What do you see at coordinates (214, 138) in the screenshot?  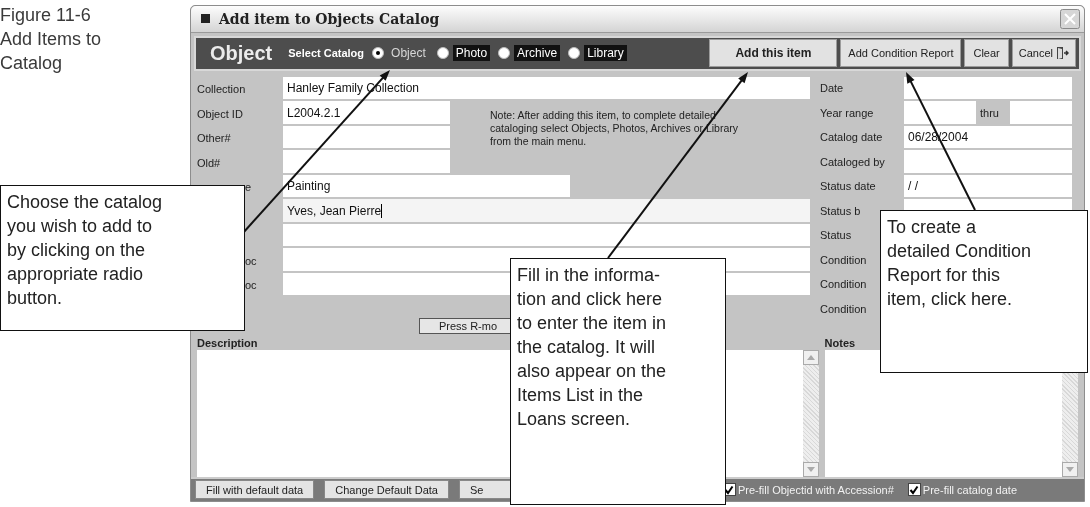 I see `field-label: Other#` at bounding box center [214, 138].